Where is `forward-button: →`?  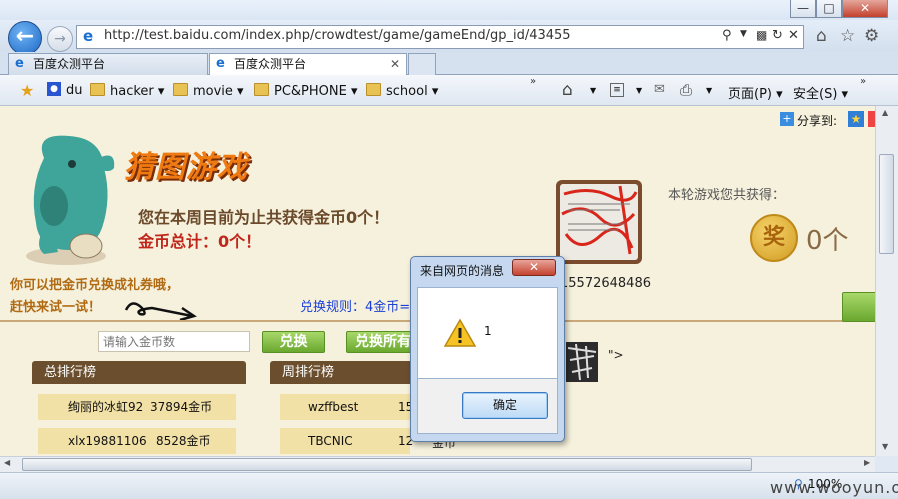
forward-button: → is located at coordinates (60, 39).